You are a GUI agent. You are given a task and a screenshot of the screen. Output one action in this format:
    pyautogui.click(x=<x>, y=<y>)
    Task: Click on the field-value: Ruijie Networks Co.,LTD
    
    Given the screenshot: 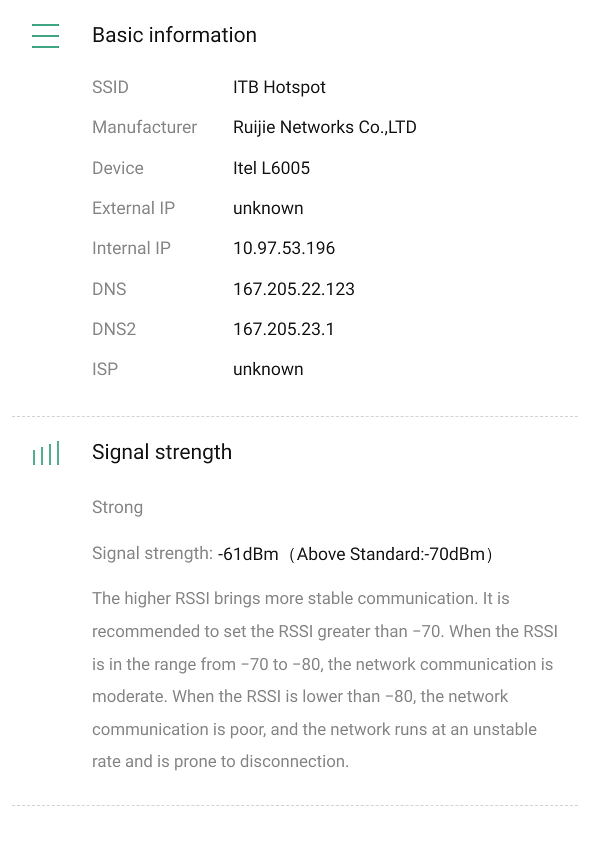 What is the action you would take?
    pyautogui.click(x=325, y=128)
    